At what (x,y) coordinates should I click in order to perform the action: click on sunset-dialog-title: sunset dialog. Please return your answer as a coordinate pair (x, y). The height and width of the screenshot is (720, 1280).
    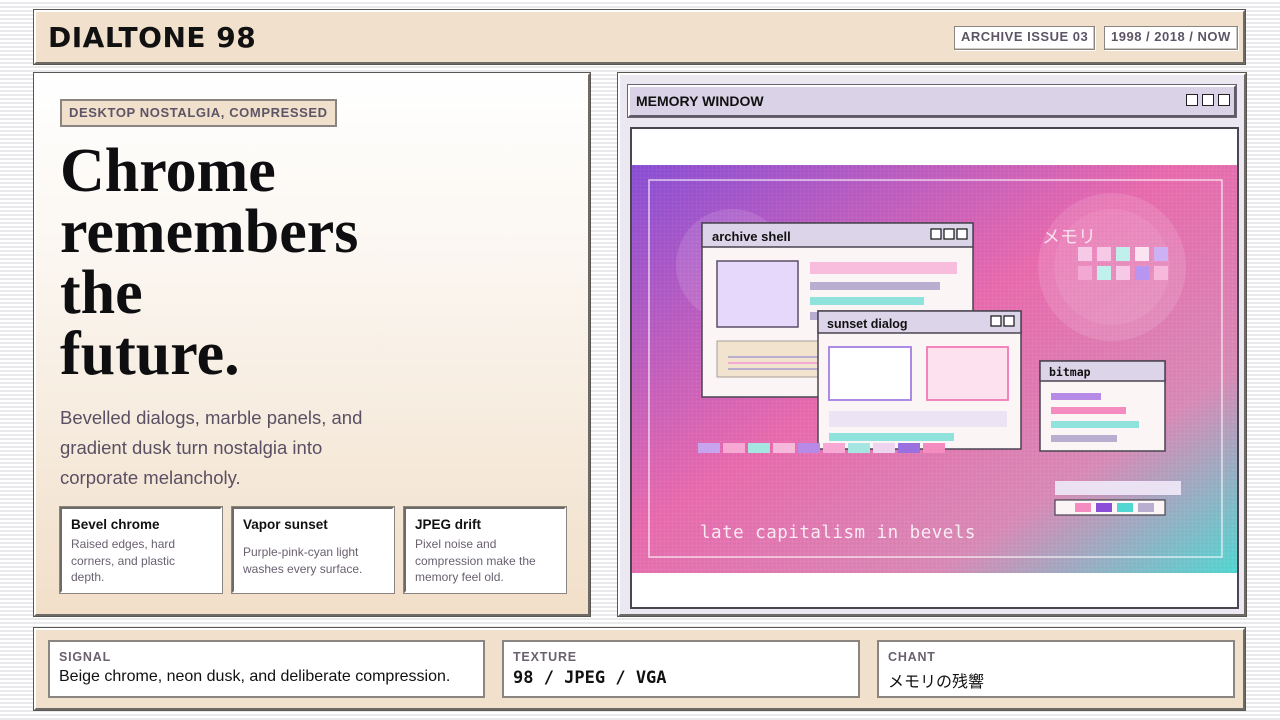
    Looking at the image, I should click on (867, 324).